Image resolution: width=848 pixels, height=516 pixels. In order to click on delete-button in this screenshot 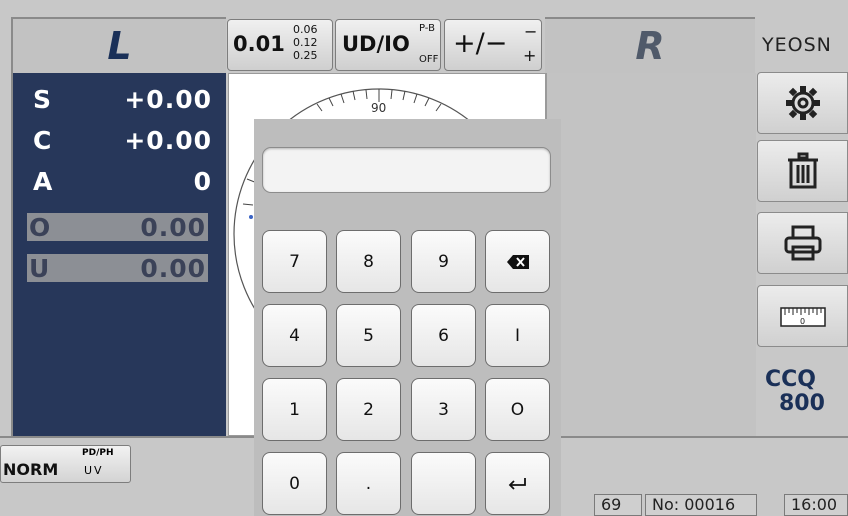, I will do `click(802, 171)`.